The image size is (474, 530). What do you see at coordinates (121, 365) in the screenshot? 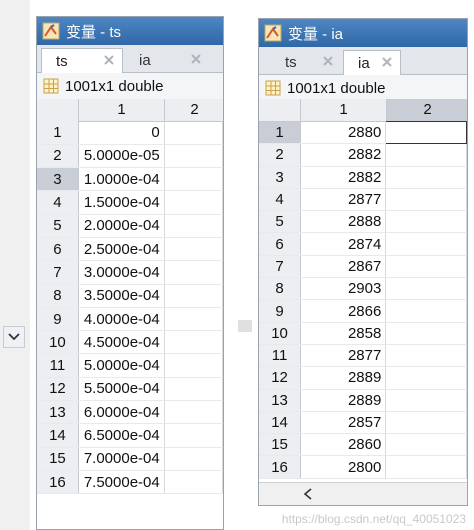
I see `cell-value: 5.0000e-04` at bounding box center [121, 365].